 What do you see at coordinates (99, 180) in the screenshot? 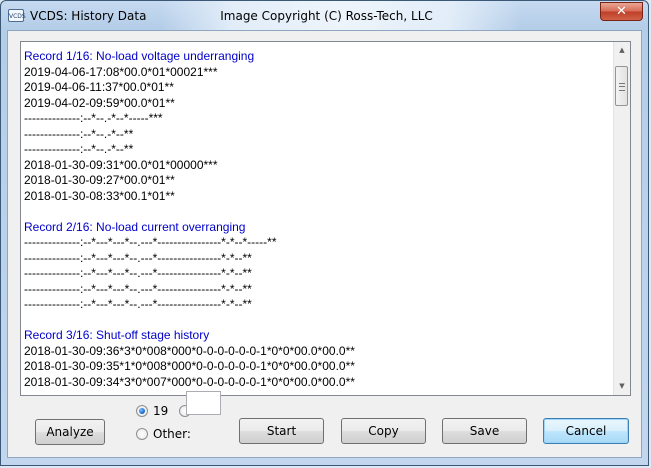
I see `history-line: 2018-01-30-09:27*00.0*01**` at bounding box center [99, 180].